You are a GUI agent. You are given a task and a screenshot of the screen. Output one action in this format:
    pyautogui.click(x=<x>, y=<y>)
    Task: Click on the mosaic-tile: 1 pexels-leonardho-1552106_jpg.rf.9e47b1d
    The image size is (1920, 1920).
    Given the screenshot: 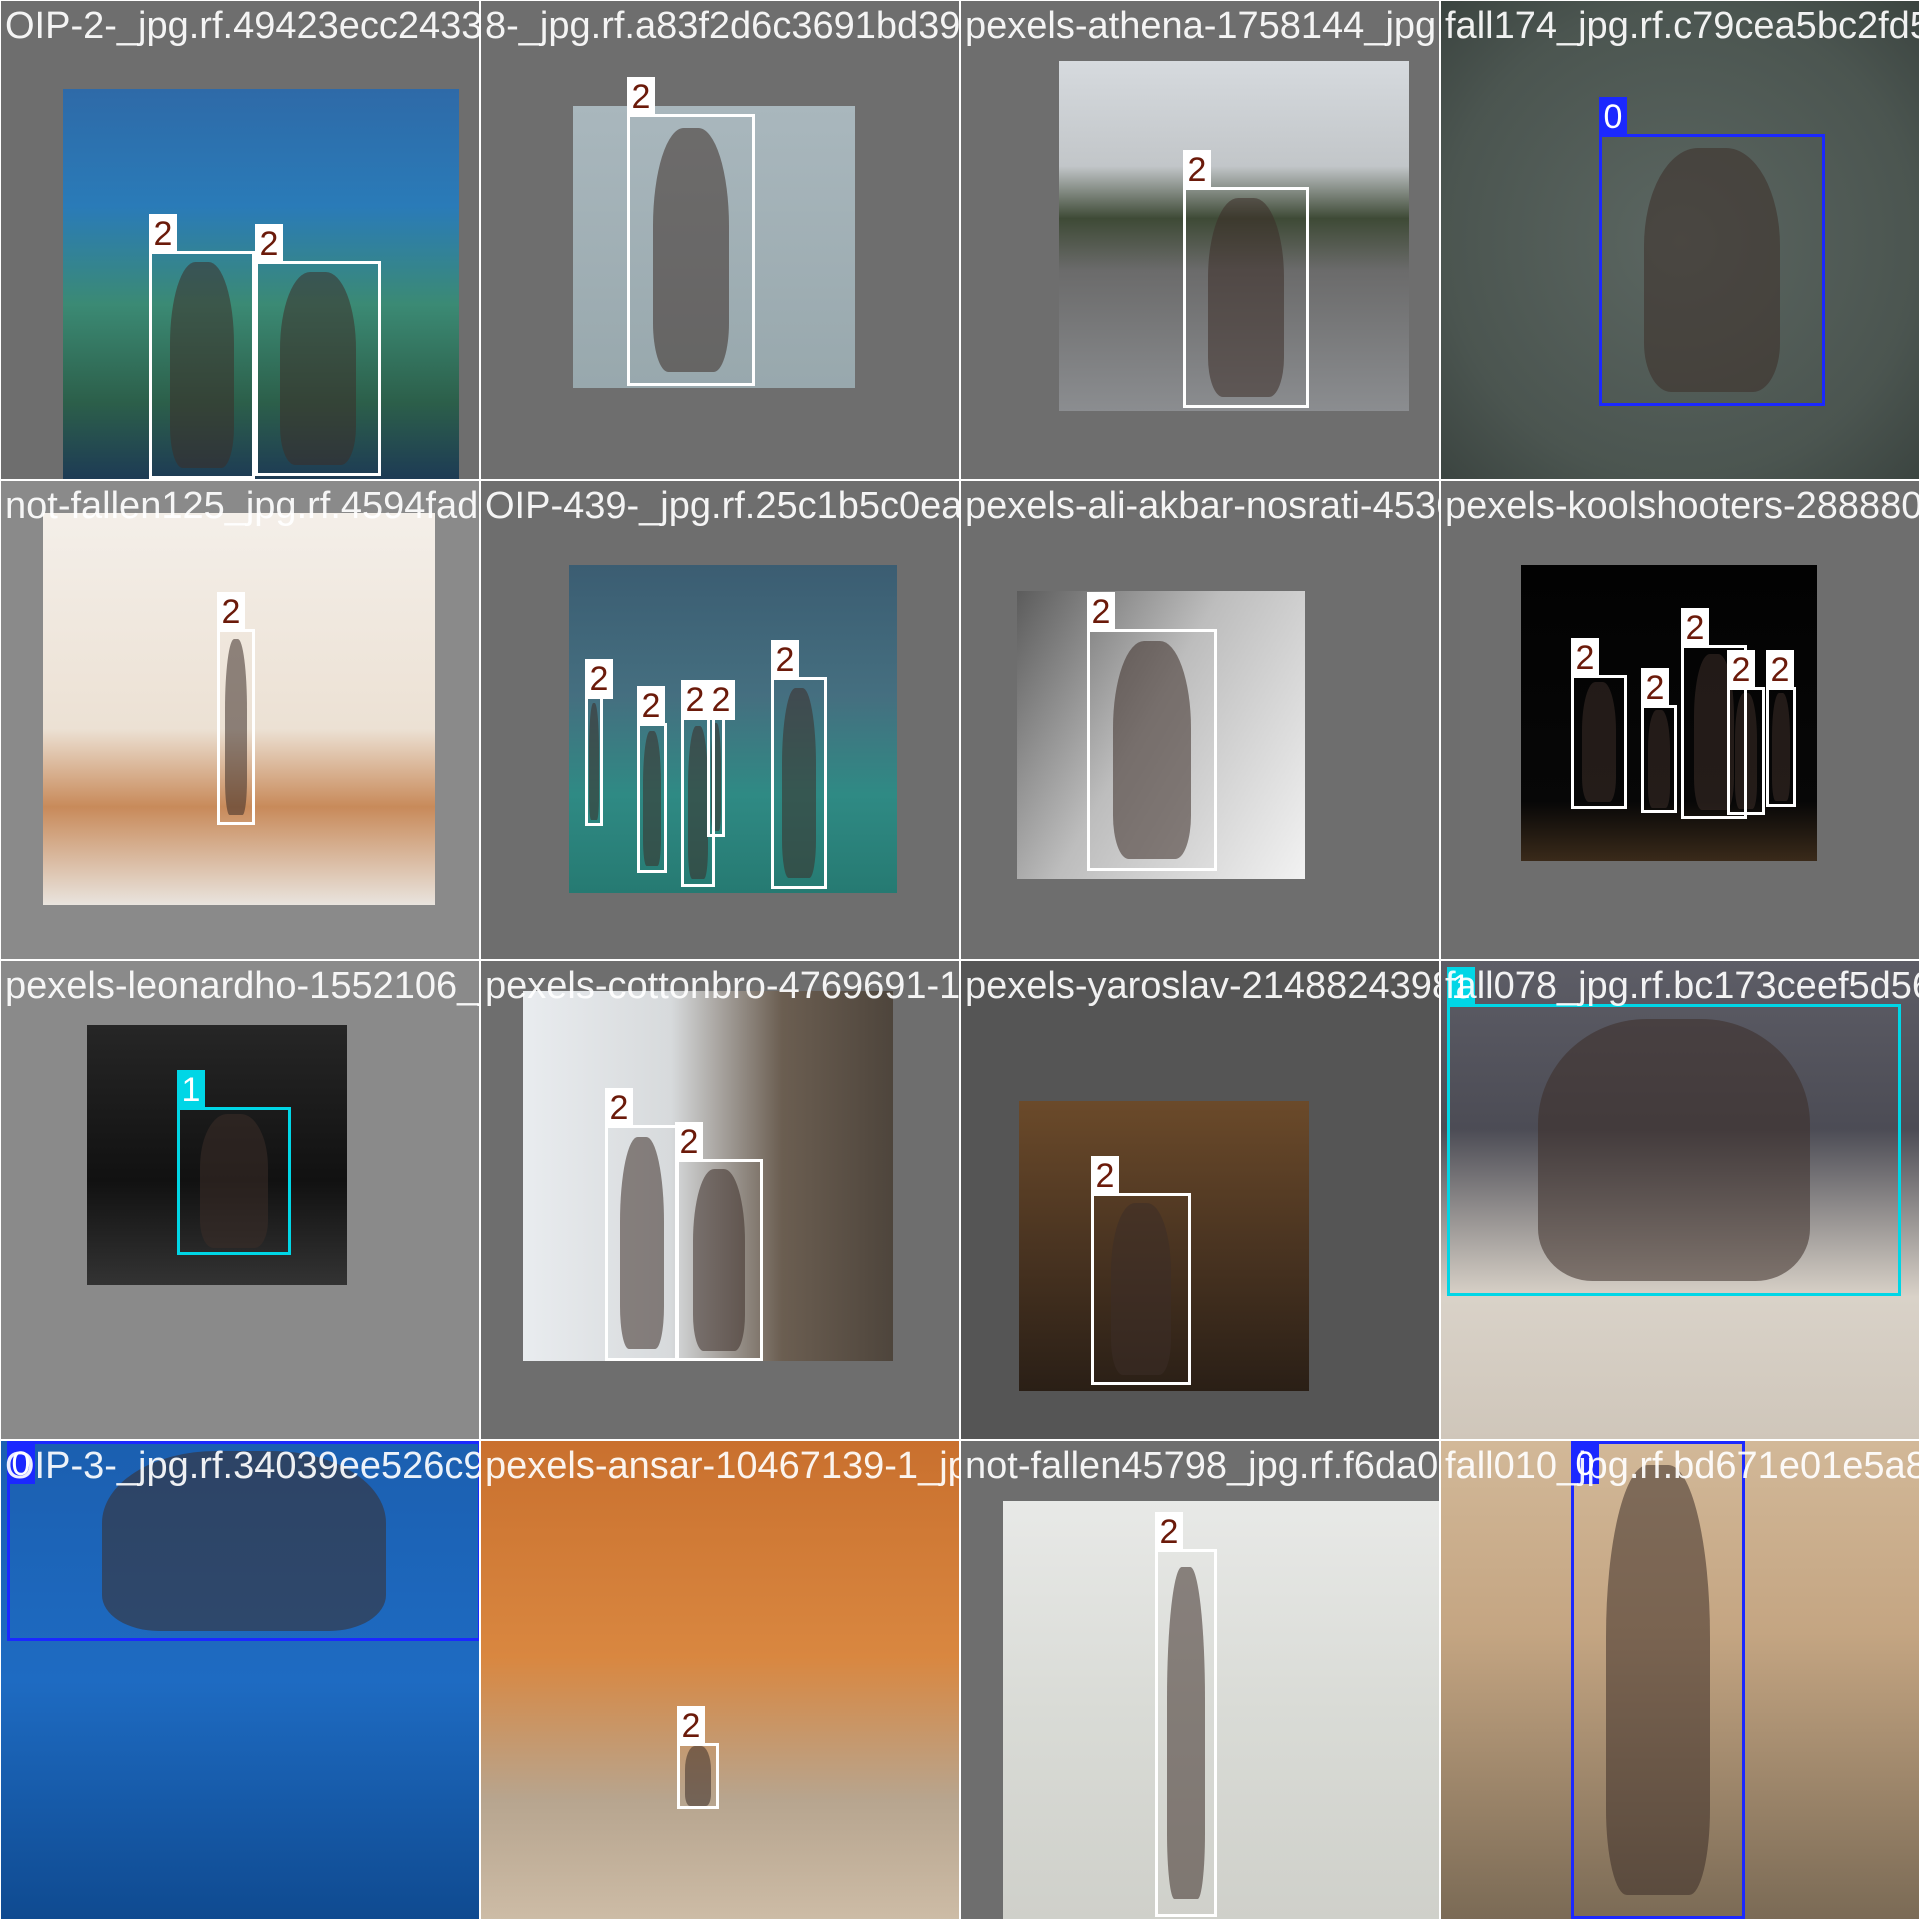 What is the action you would take?
    pyautogui.click(x=240, y=1200)
    